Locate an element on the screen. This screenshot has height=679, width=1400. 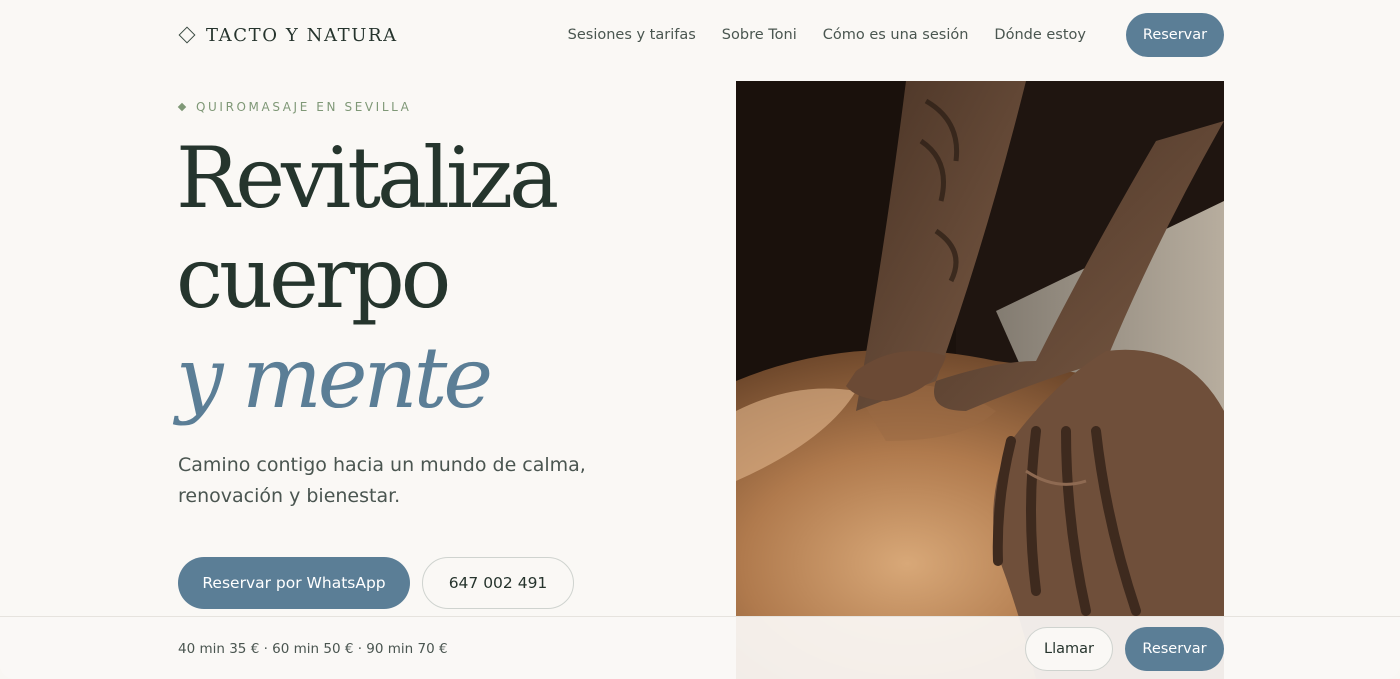
hero-headline: Revitaliza cuerpo y mente is located at coordinates (367, 278).